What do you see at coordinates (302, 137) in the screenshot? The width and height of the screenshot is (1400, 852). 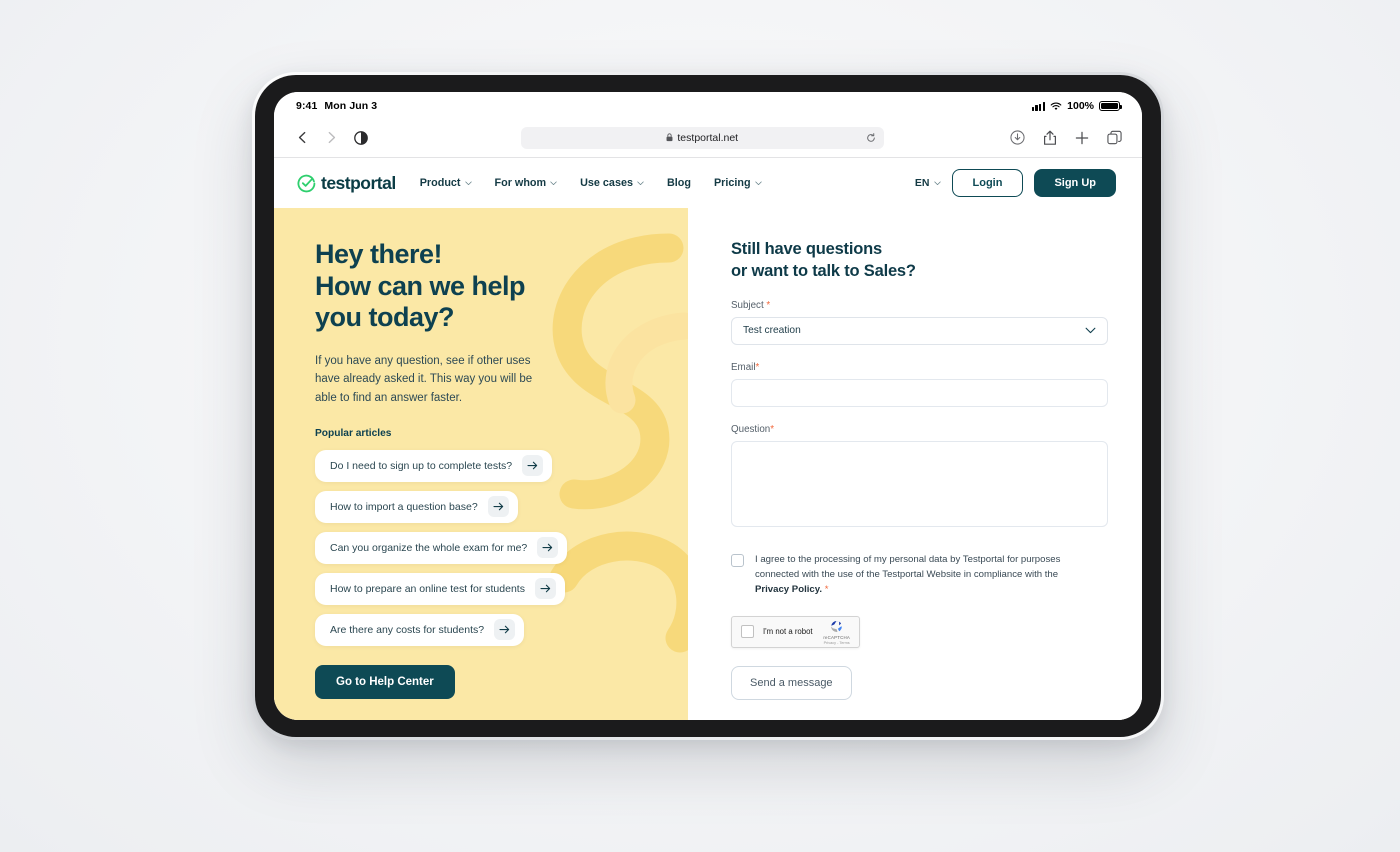 I see `chevron-left-icon` at bounding box center [302, 137].